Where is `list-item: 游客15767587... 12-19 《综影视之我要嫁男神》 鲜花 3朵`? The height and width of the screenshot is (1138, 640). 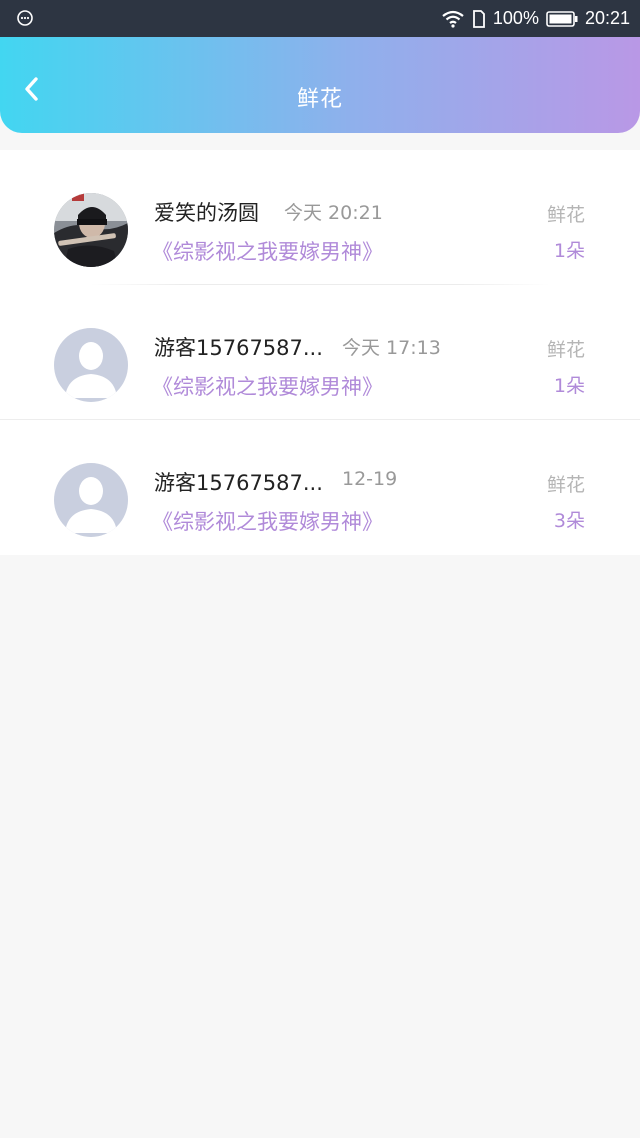
list-item: 游客15767587... 12-19 《综影视之我要嫁男神》 鲜花 3朵 is located at coordinates (320, 487).